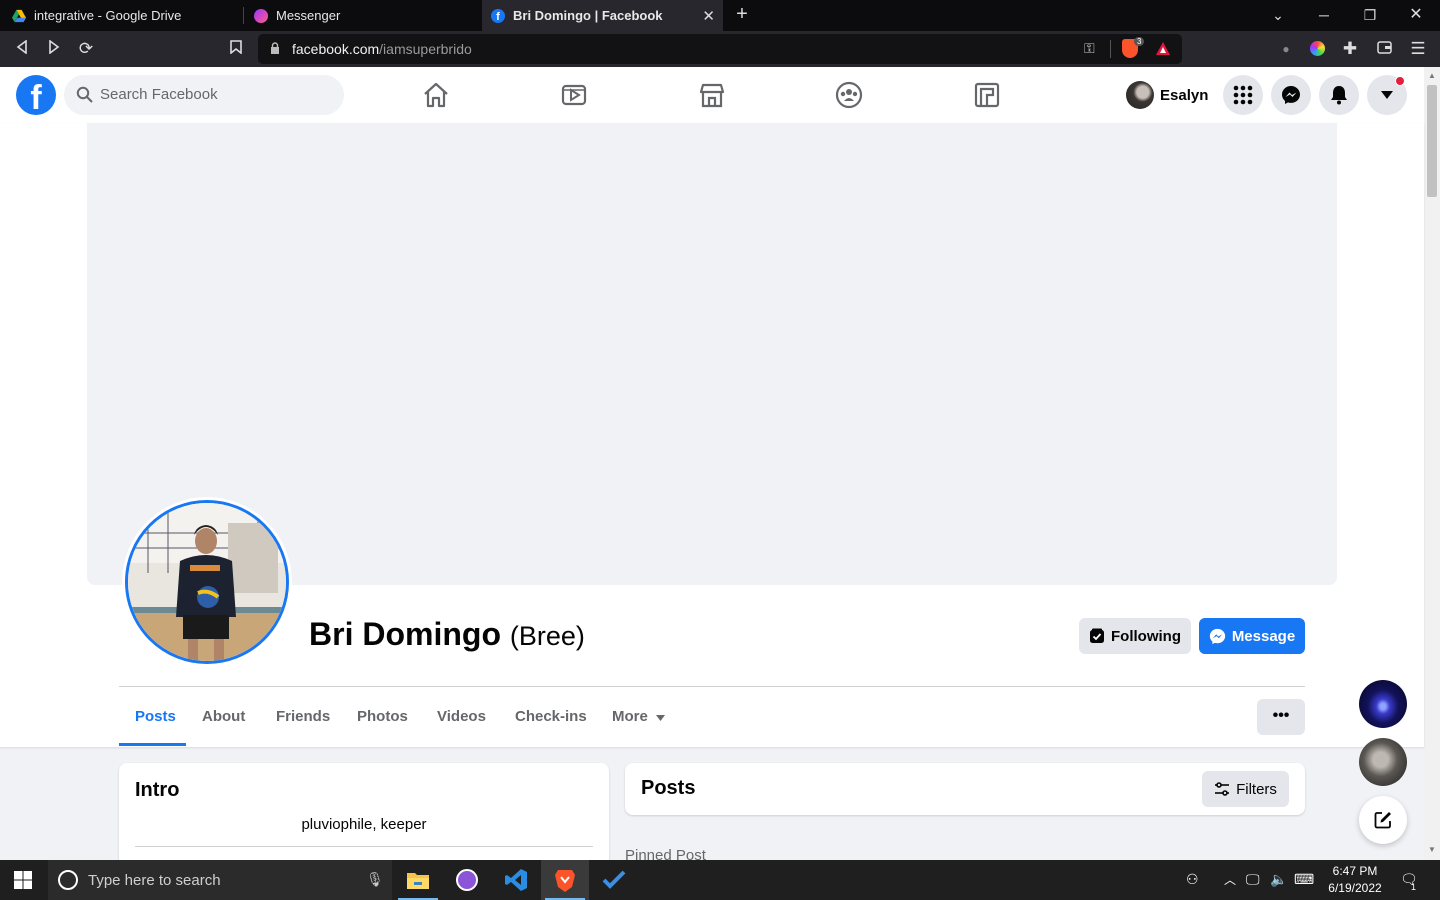 Image resolution: width=1440 pixels, height=900 pixels. What do you see at coordinates (1370, 15) in the screenshot?
I see `restore-window-icon: ❐` at bounding box center [1370, 15].